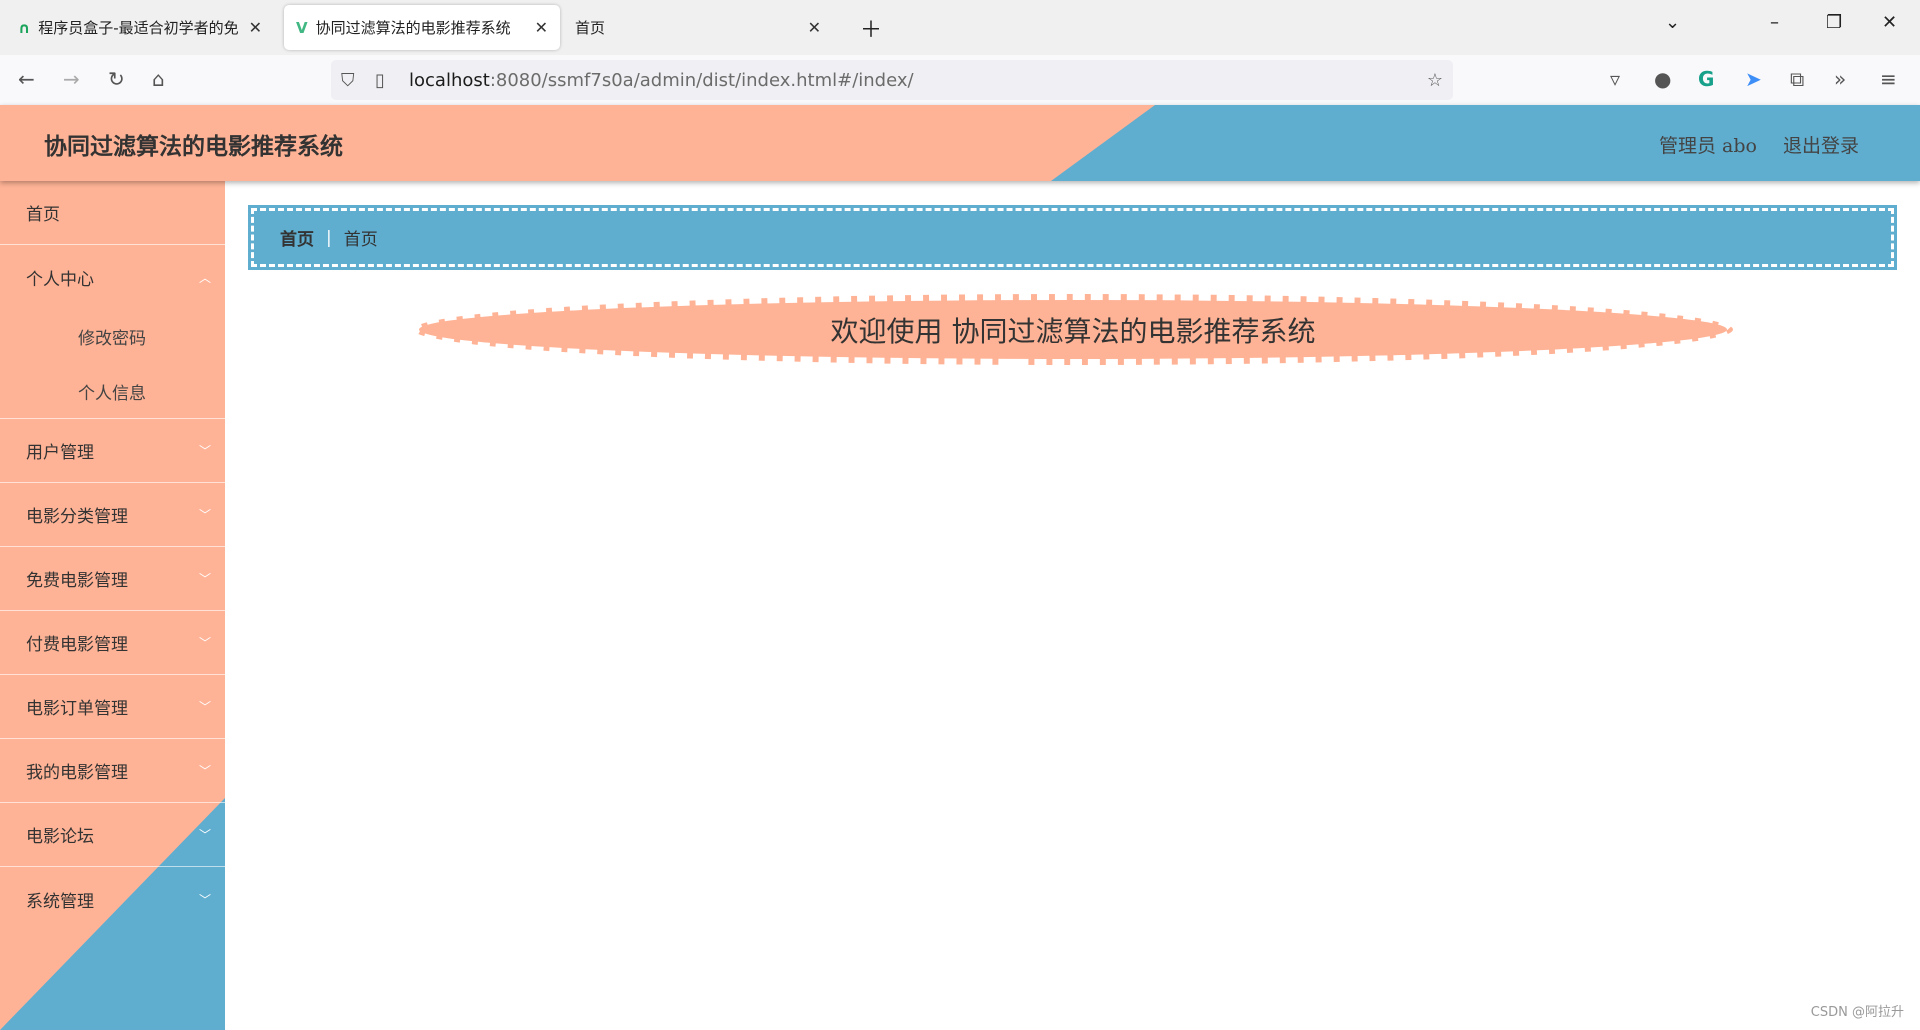 Image resolution: width=1920 pixels, height=1030 pixels. Describe the element at coordinates (24, 27) in the screenshot. I see `tab-favicon-icon: ∩` at that location.